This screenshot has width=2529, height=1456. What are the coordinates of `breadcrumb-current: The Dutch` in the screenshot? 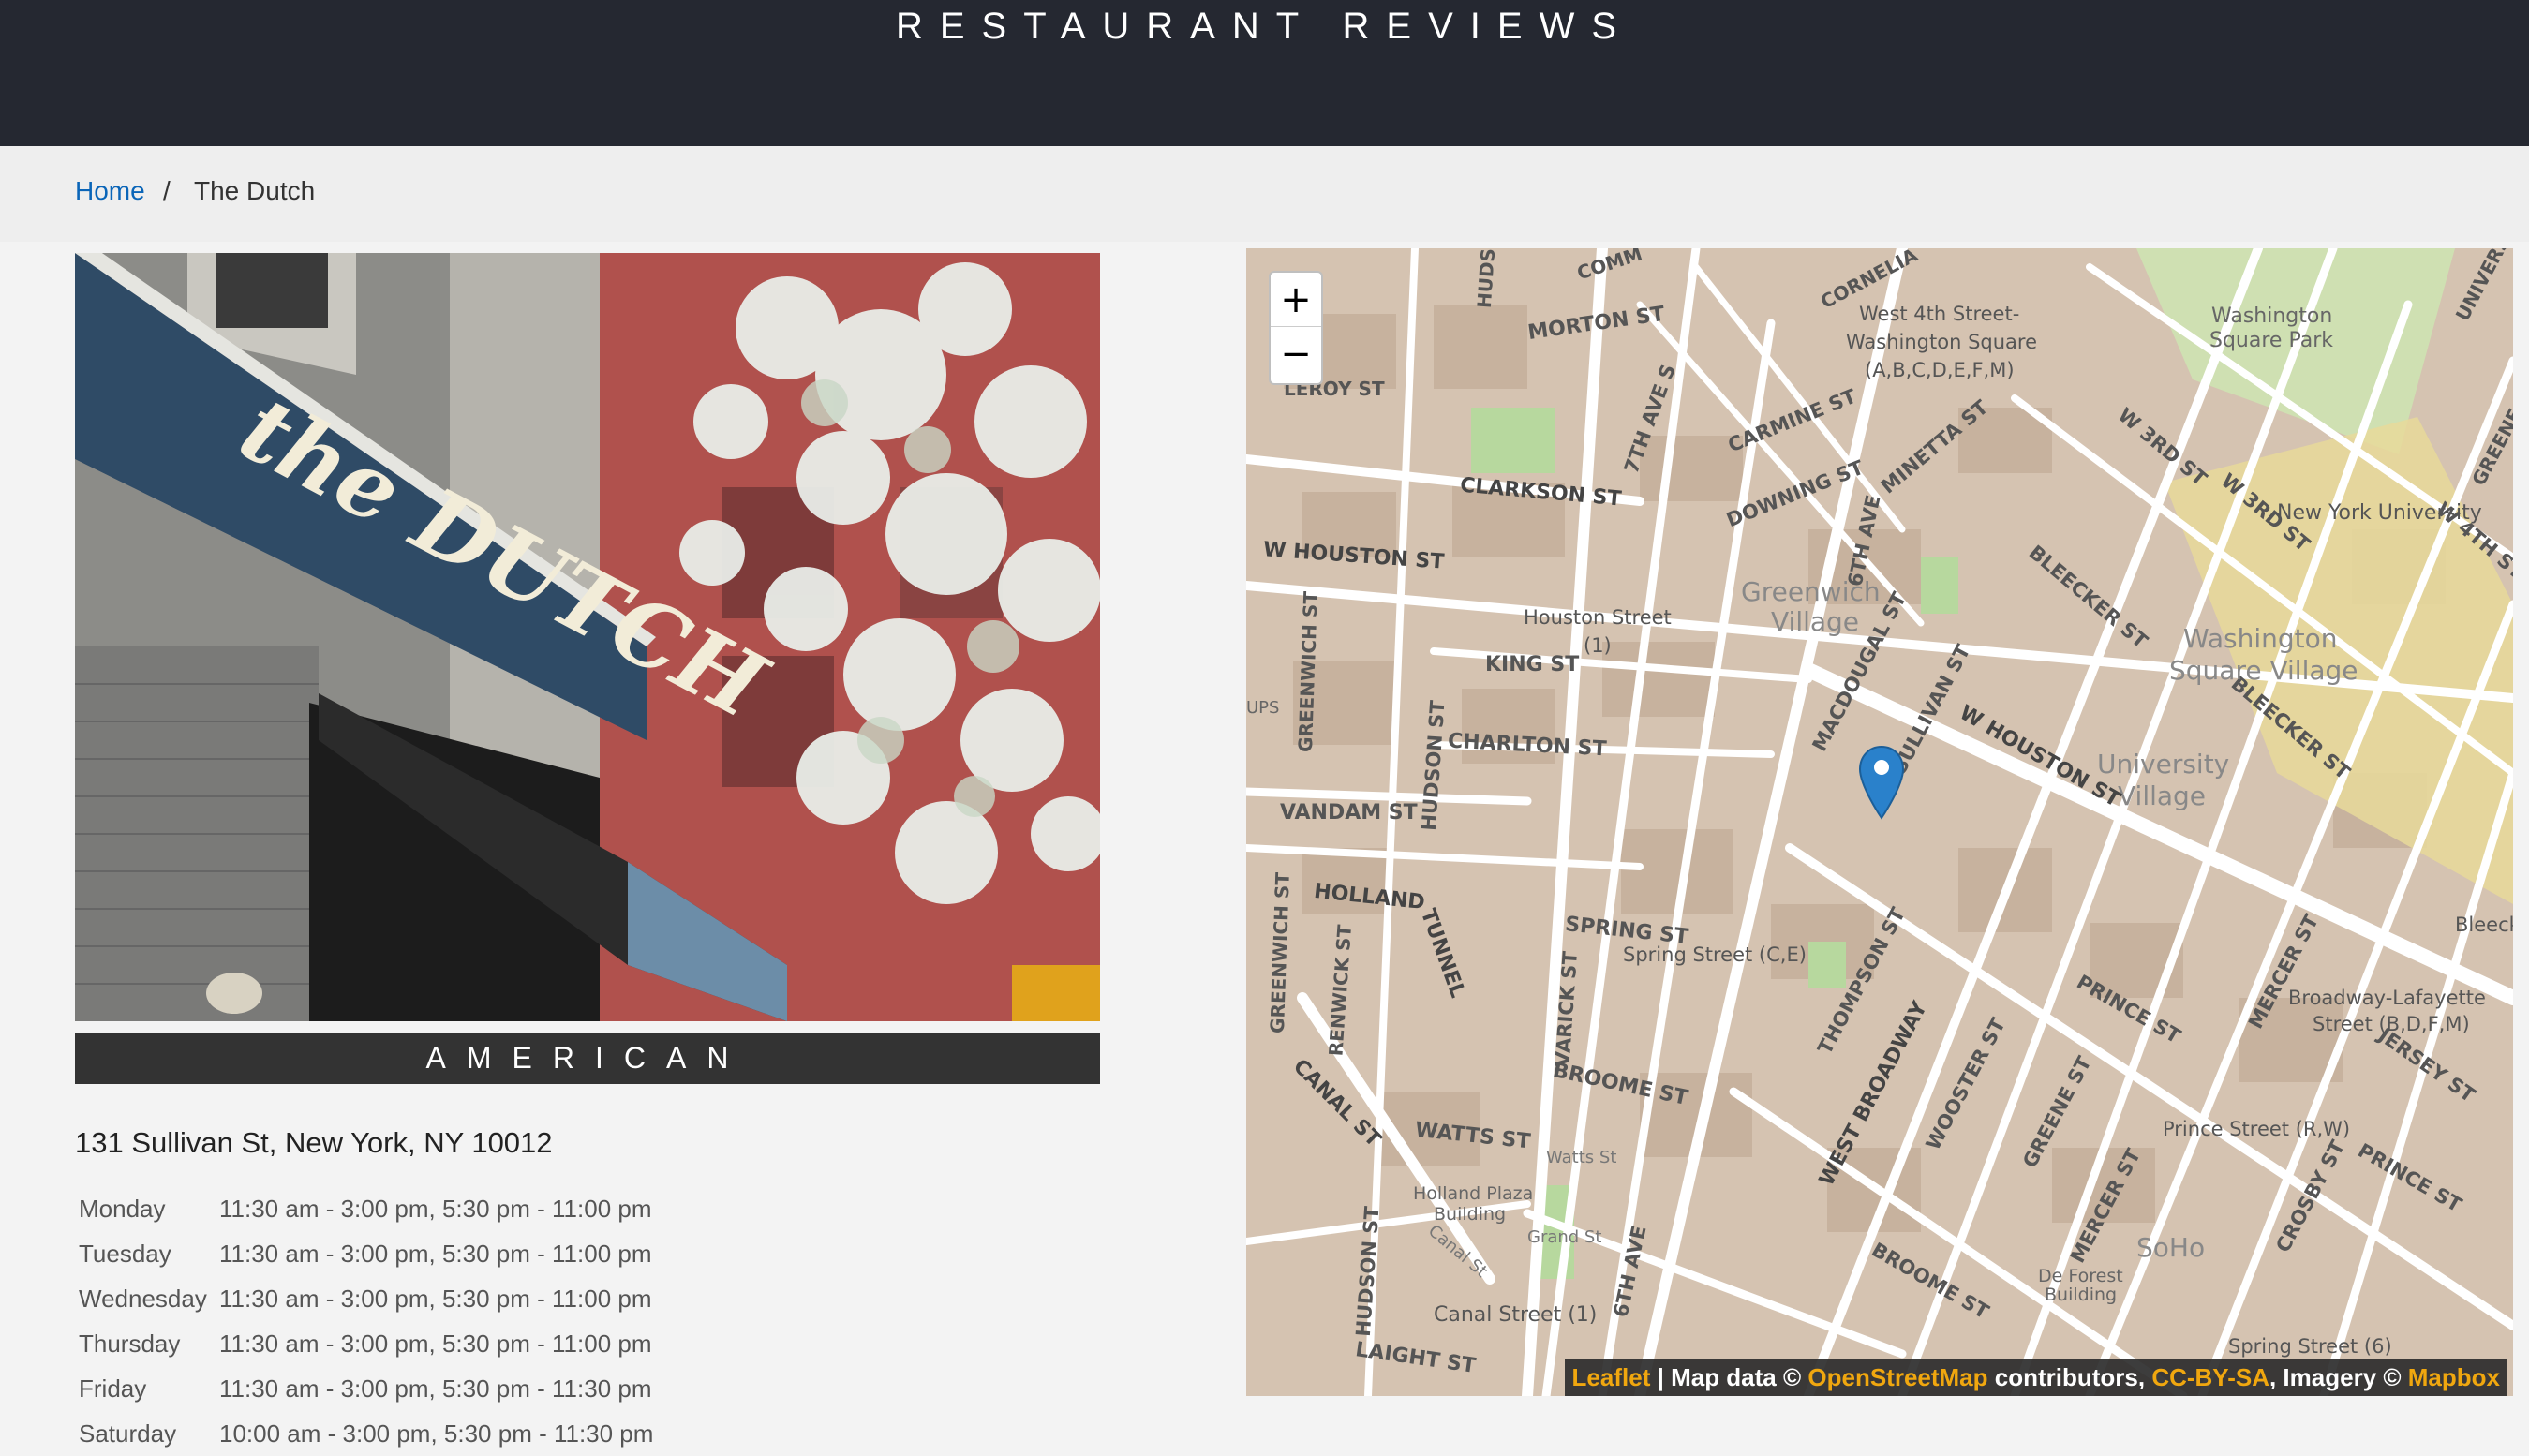 It's located at (255, 190).